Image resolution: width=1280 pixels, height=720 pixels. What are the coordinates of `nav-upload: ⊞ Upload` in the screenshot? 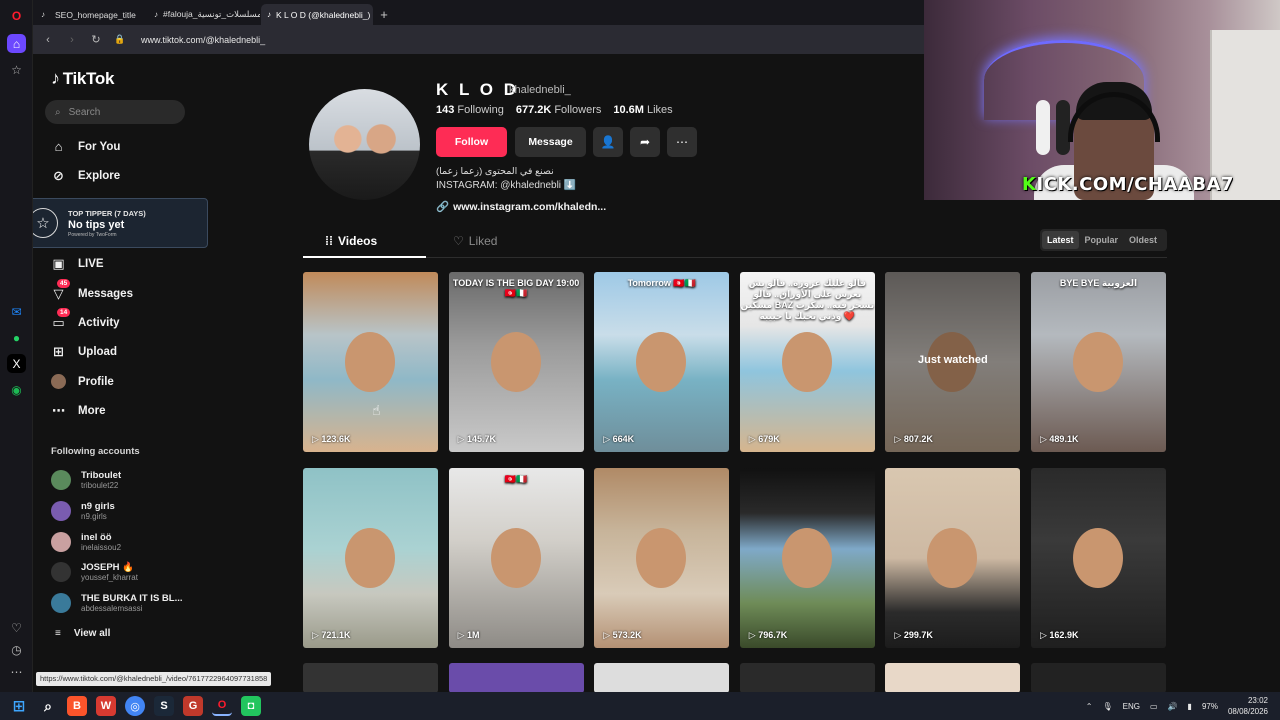 It's located at (84, 351).